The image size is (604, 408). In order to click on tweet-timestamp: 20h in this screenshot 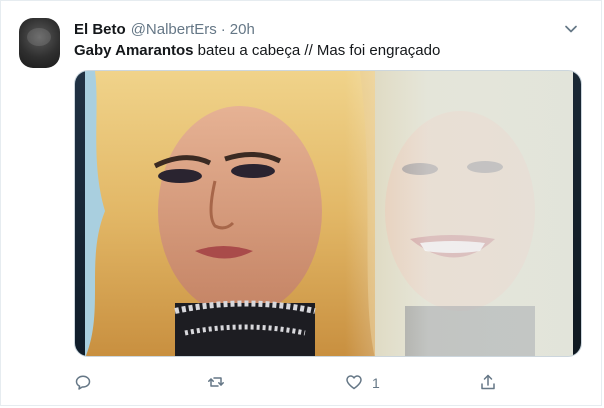, I will do `click(242, 29)`.